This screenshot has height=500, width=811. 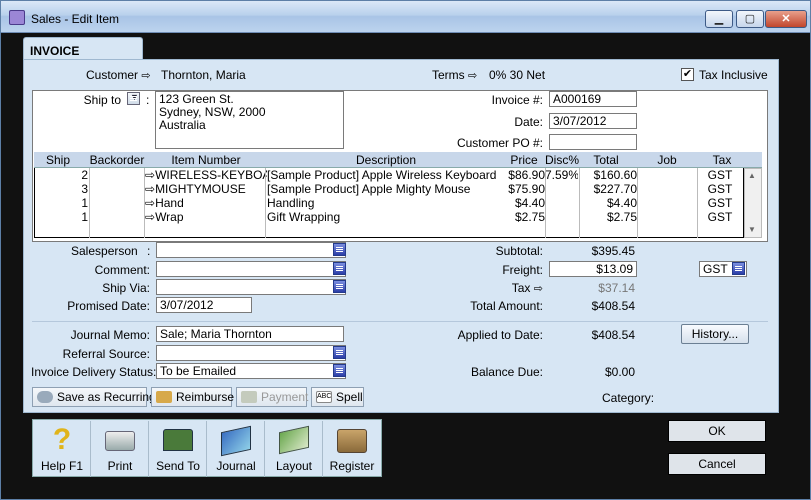 I want to click on col-job: Job, so click(x=667, y=160).